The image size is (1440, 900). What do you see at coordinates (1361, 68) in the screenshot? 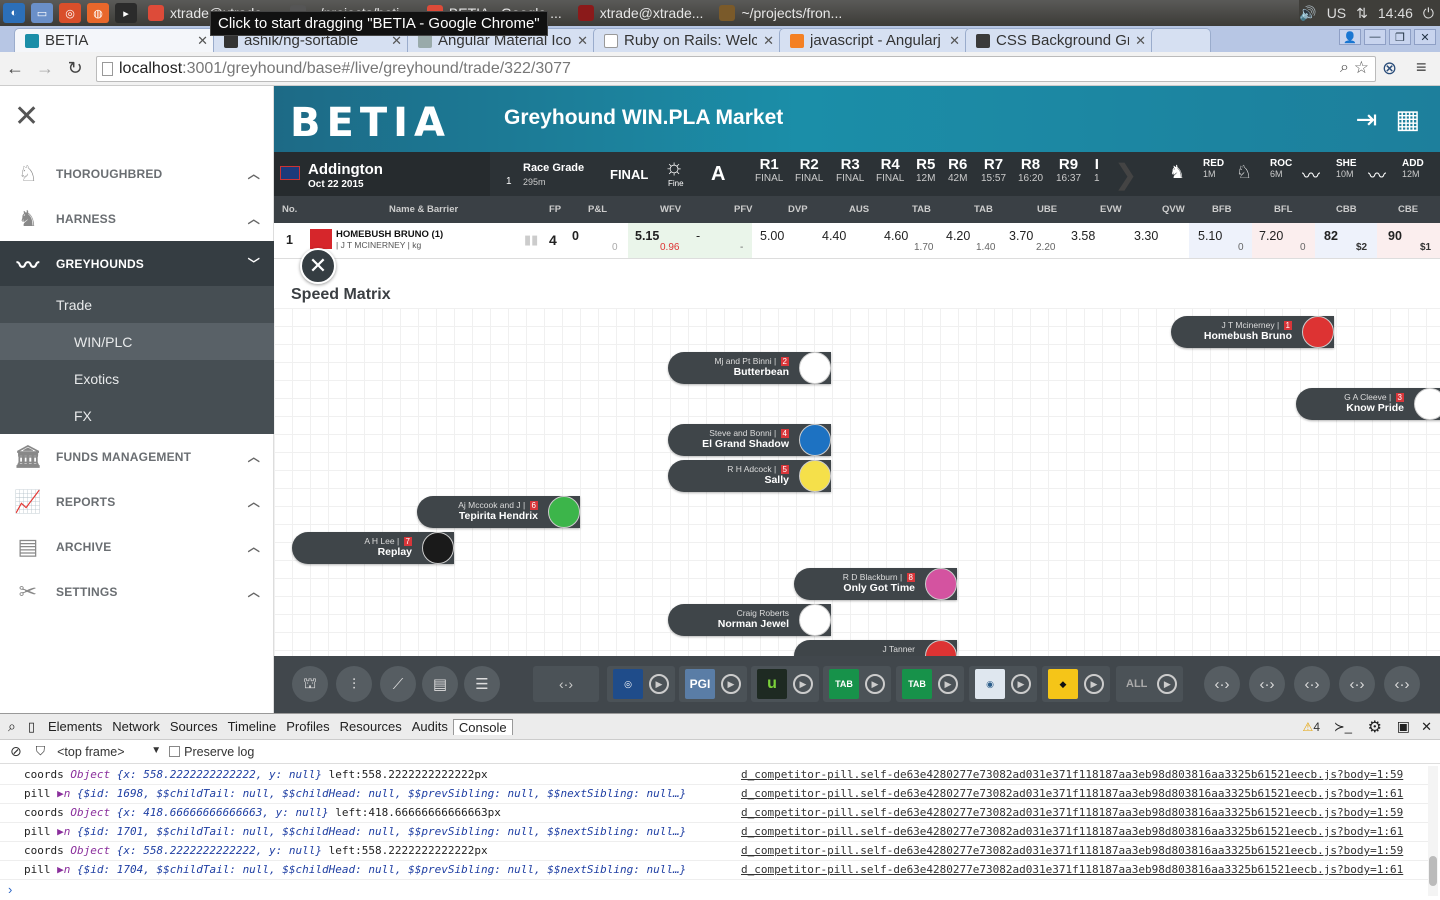
I see `bookmark-star-icon: ☆` at bounding box center [1361, 68].